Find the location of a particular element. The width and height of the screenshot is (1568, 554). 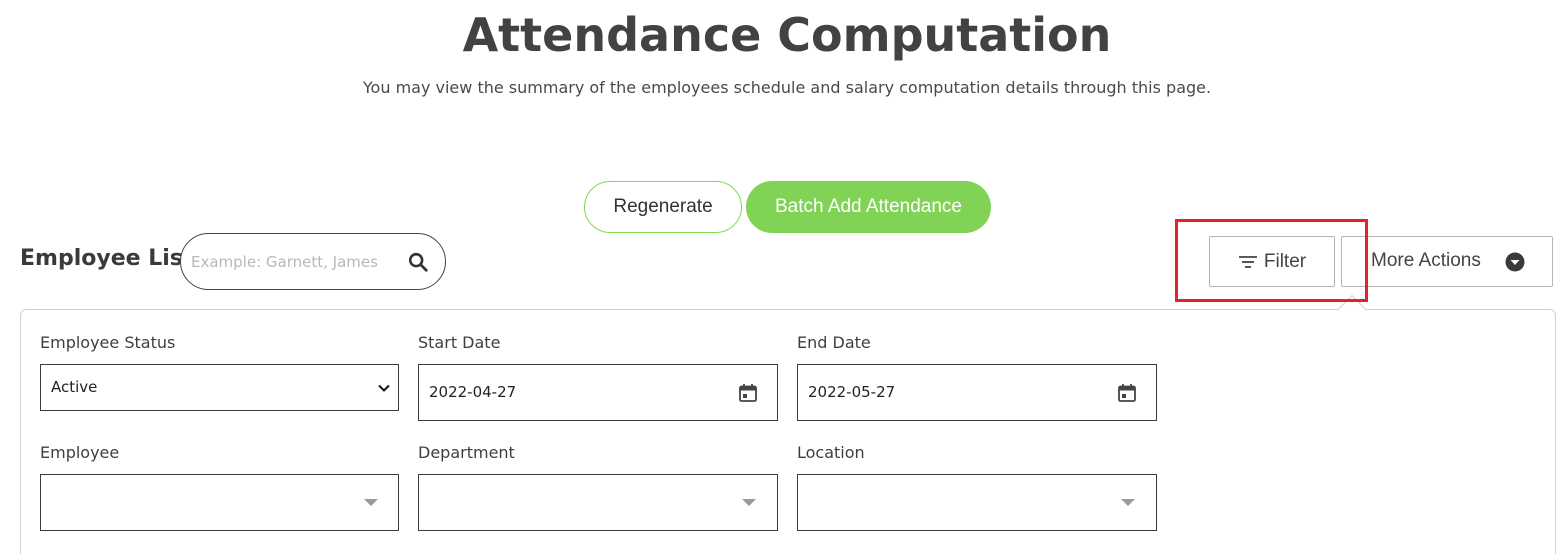

more-actions-button: More Actions is located at coordinates (1447, 261).